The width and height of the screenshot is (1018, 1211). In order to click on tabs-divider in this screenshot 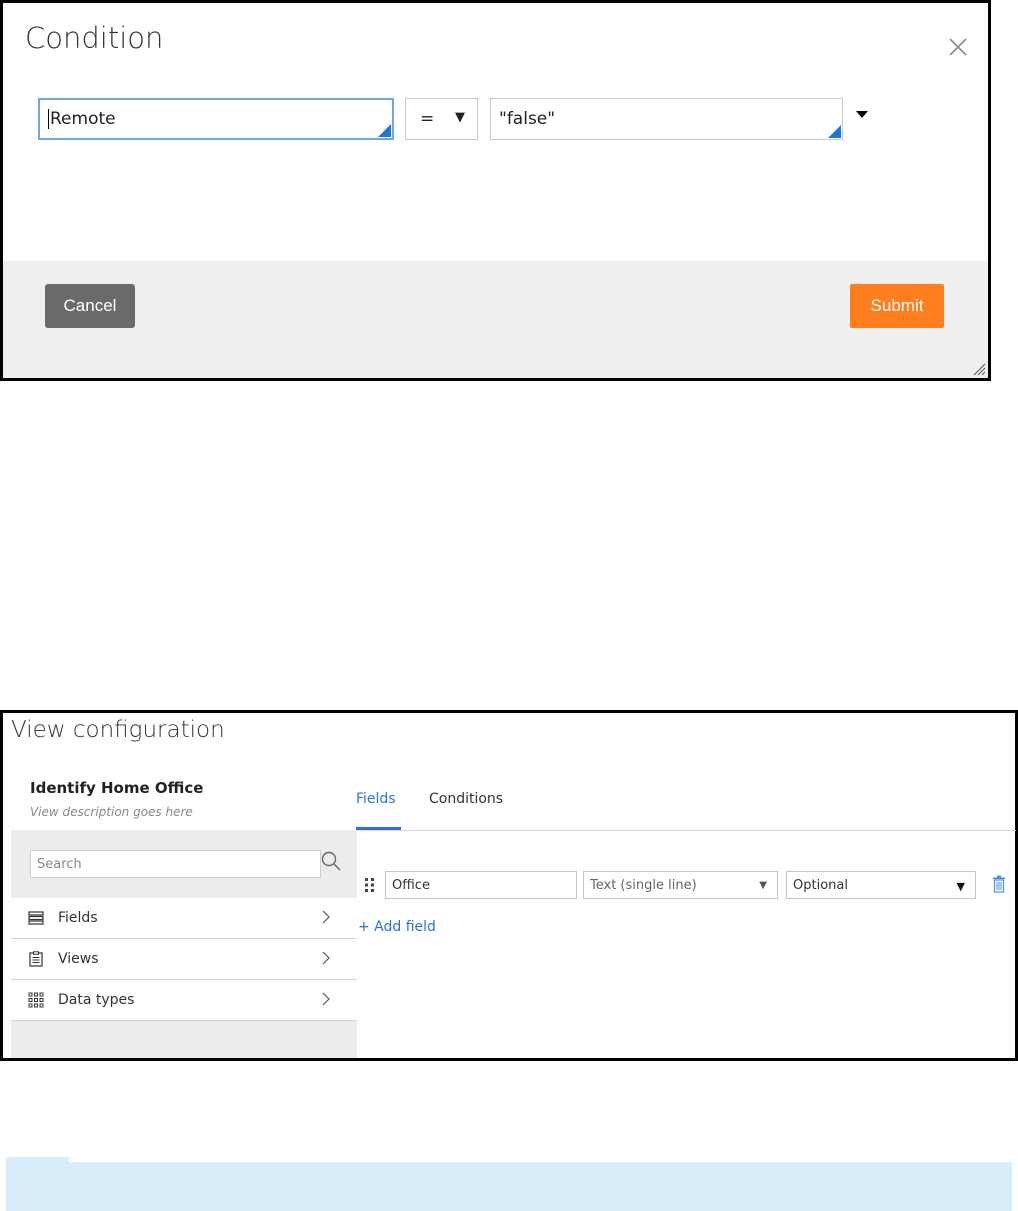, I will do `click(686, 830)`.